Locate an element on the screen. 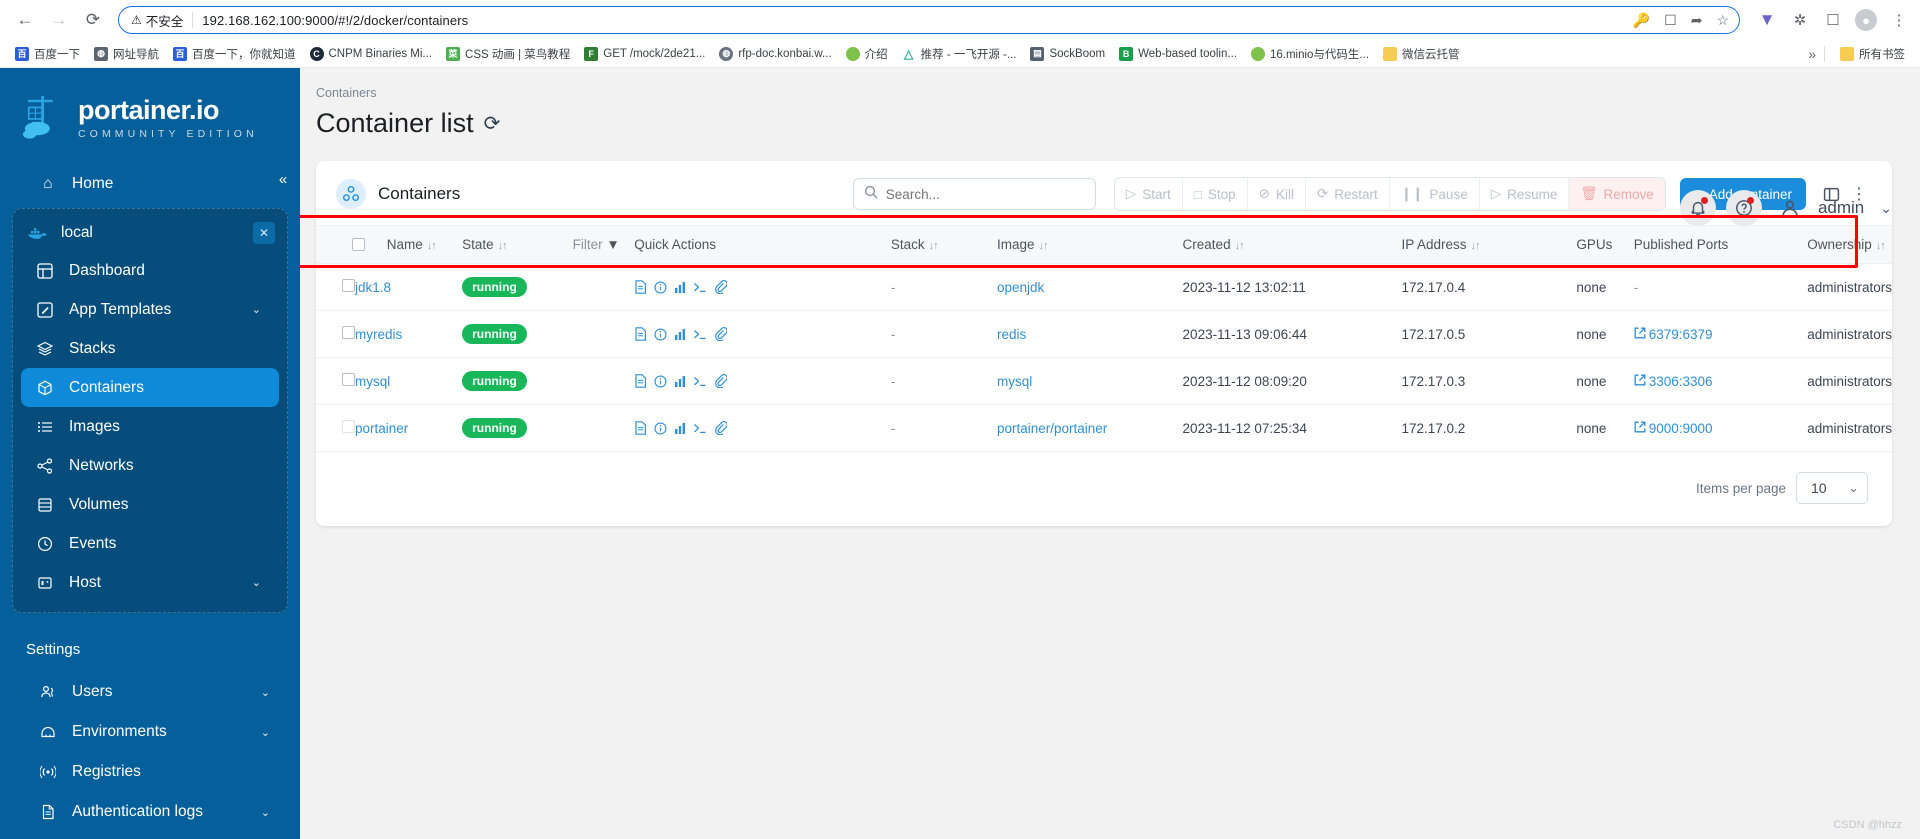 Image resolution: width=1920 pixels, height=839 pixels. cell-published-ports: 9000:9000 is located at coordinates (1720, 428).